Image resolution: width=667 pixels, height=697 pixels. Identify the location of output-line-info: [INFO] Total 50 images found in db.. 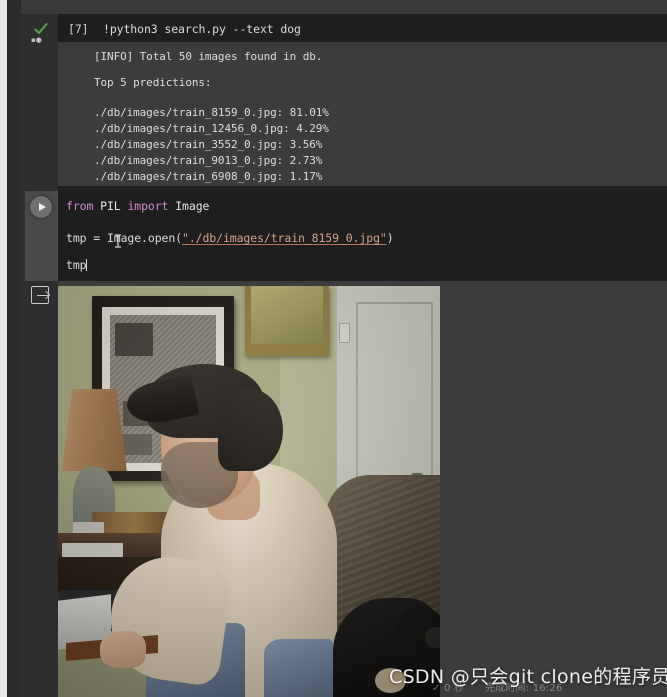
(208, 56).